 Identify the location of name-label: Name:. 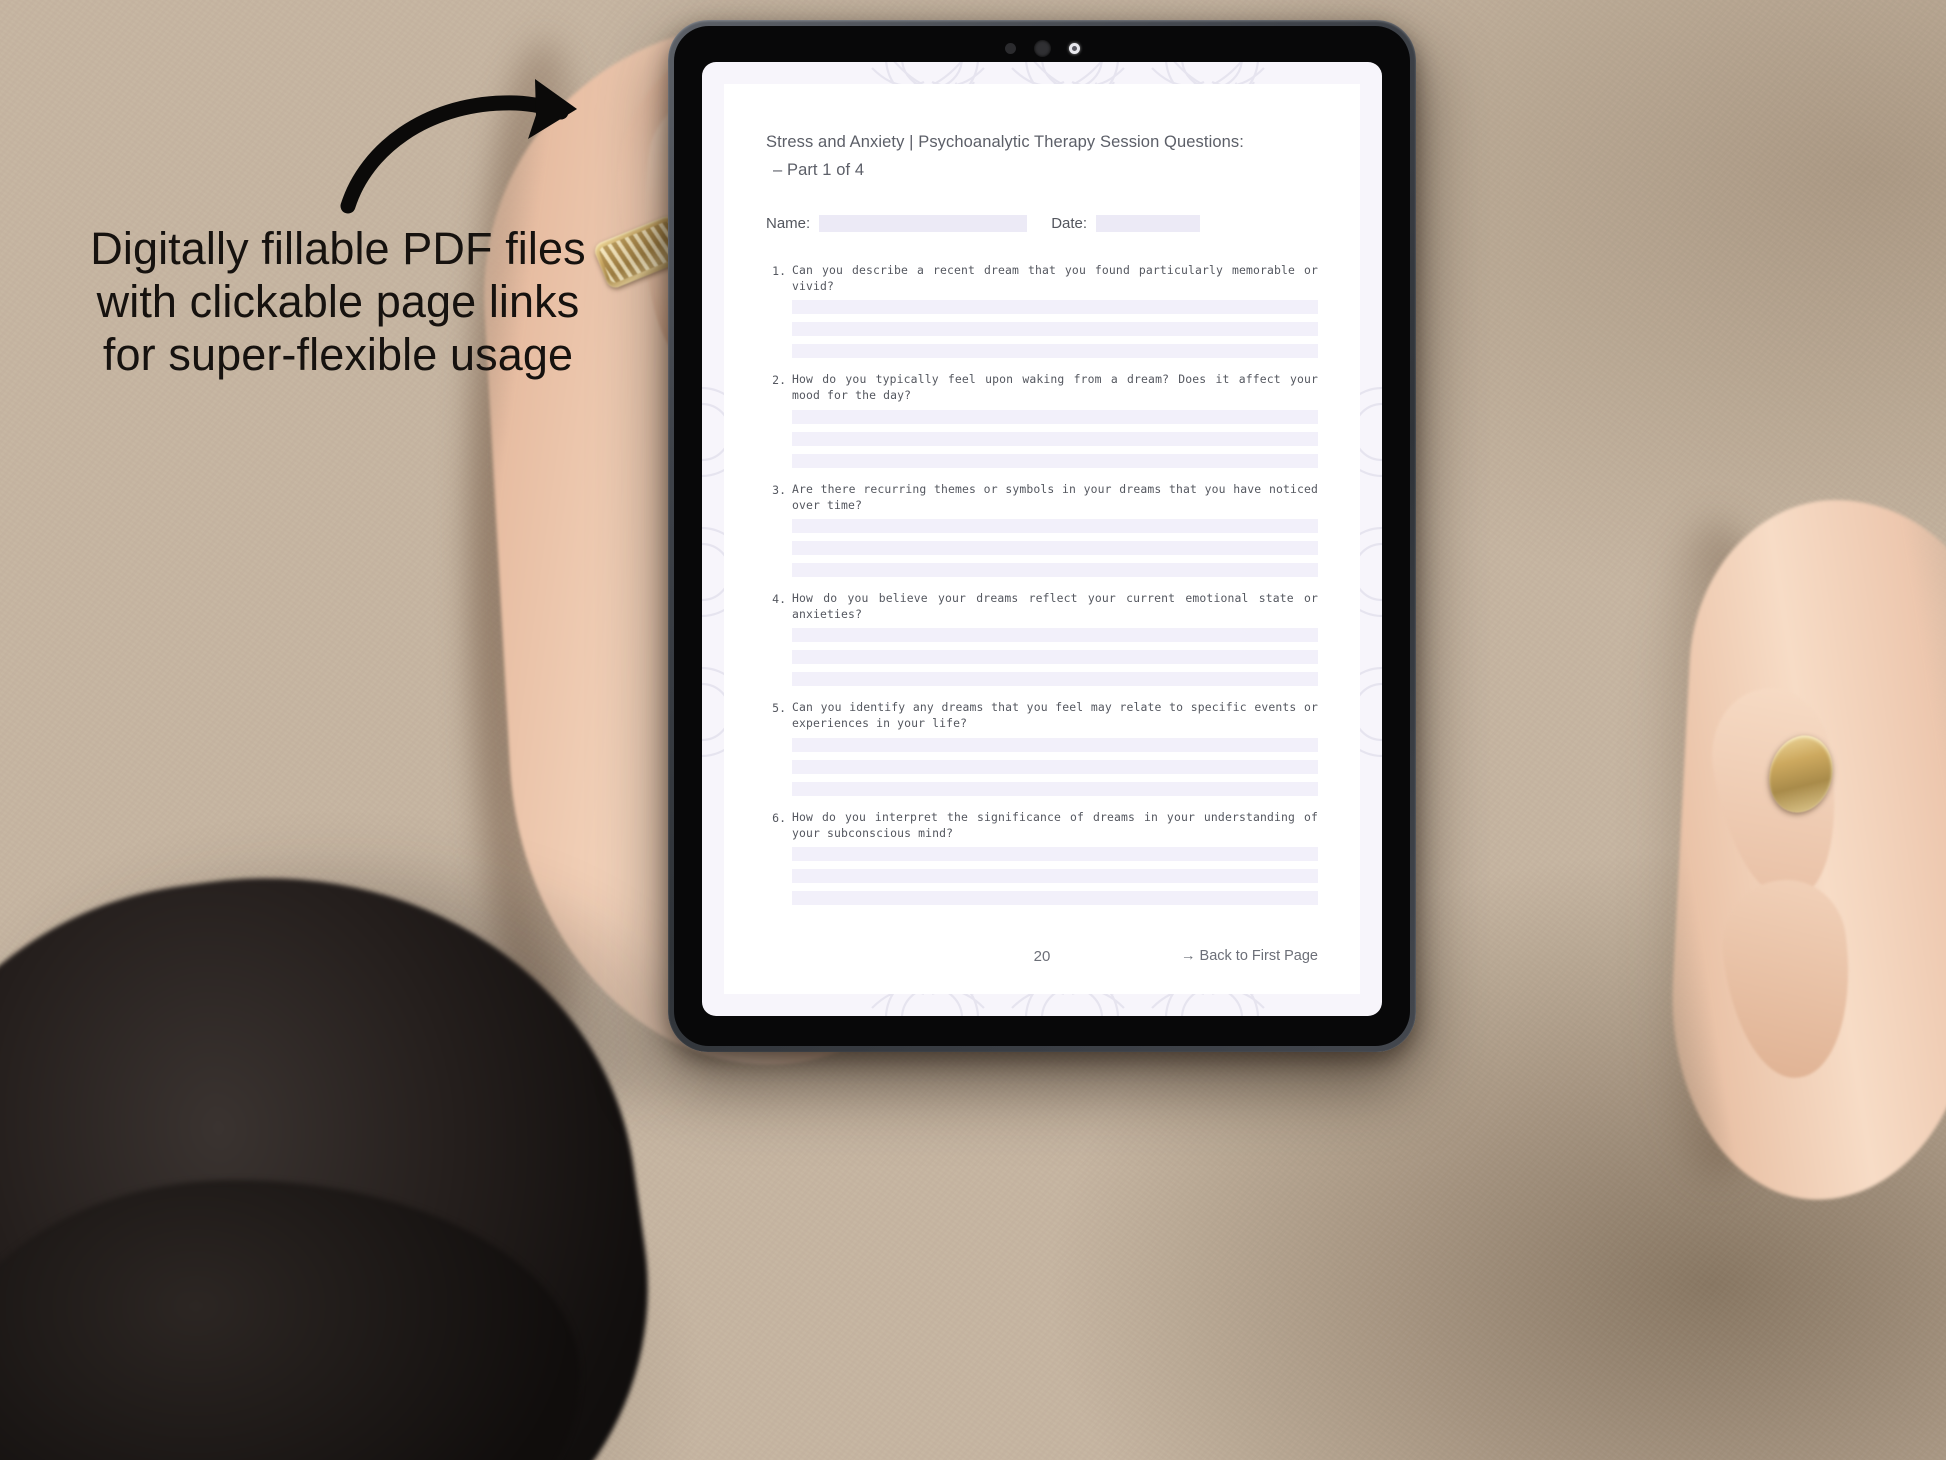
(788, 223).